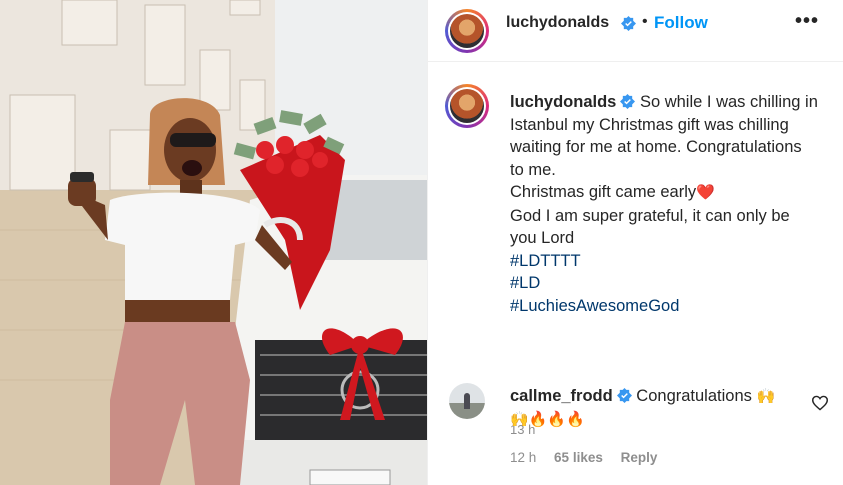  I want to click on commenter-avatar, so click(467, 401).